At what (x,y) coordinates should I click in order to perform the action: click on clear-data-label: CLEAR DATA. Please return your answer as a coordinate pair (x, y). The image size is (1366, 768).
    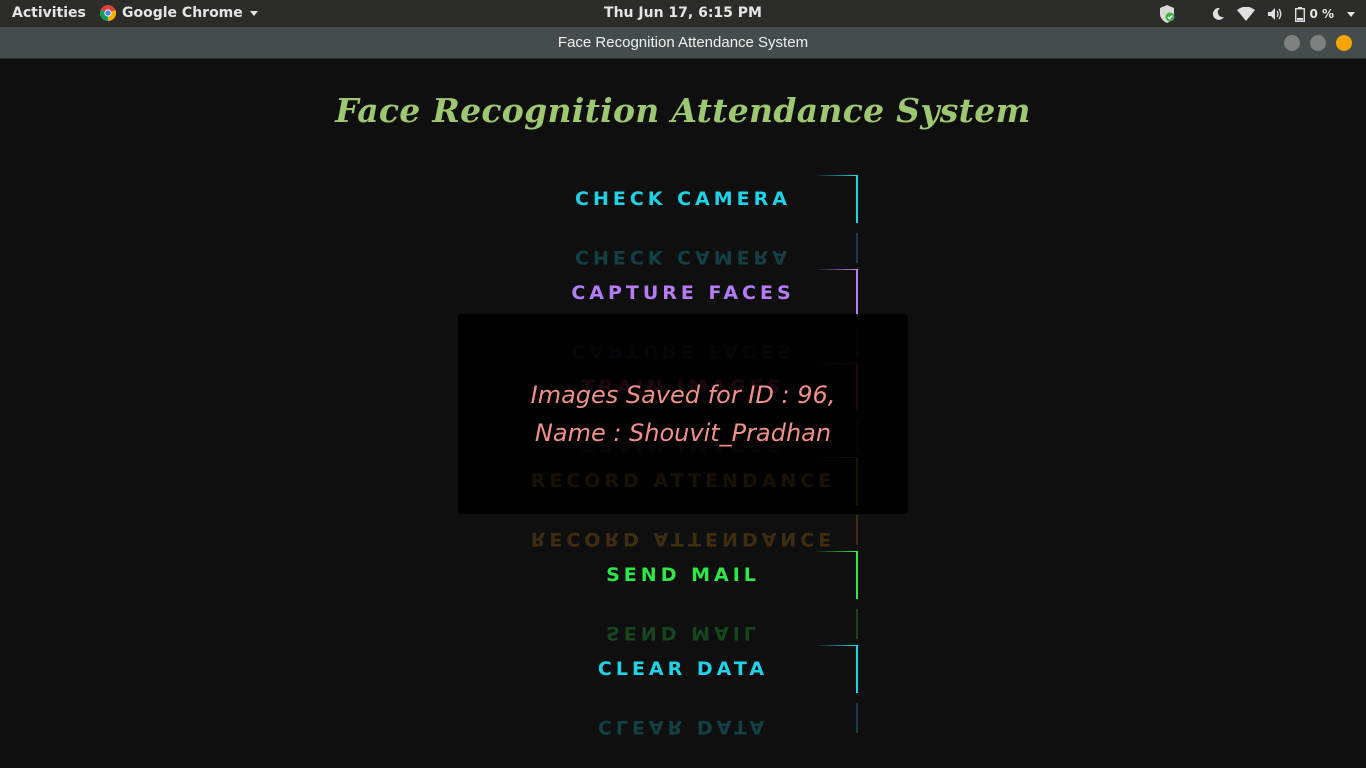
    Looking at the image, I should click on (683, 669).